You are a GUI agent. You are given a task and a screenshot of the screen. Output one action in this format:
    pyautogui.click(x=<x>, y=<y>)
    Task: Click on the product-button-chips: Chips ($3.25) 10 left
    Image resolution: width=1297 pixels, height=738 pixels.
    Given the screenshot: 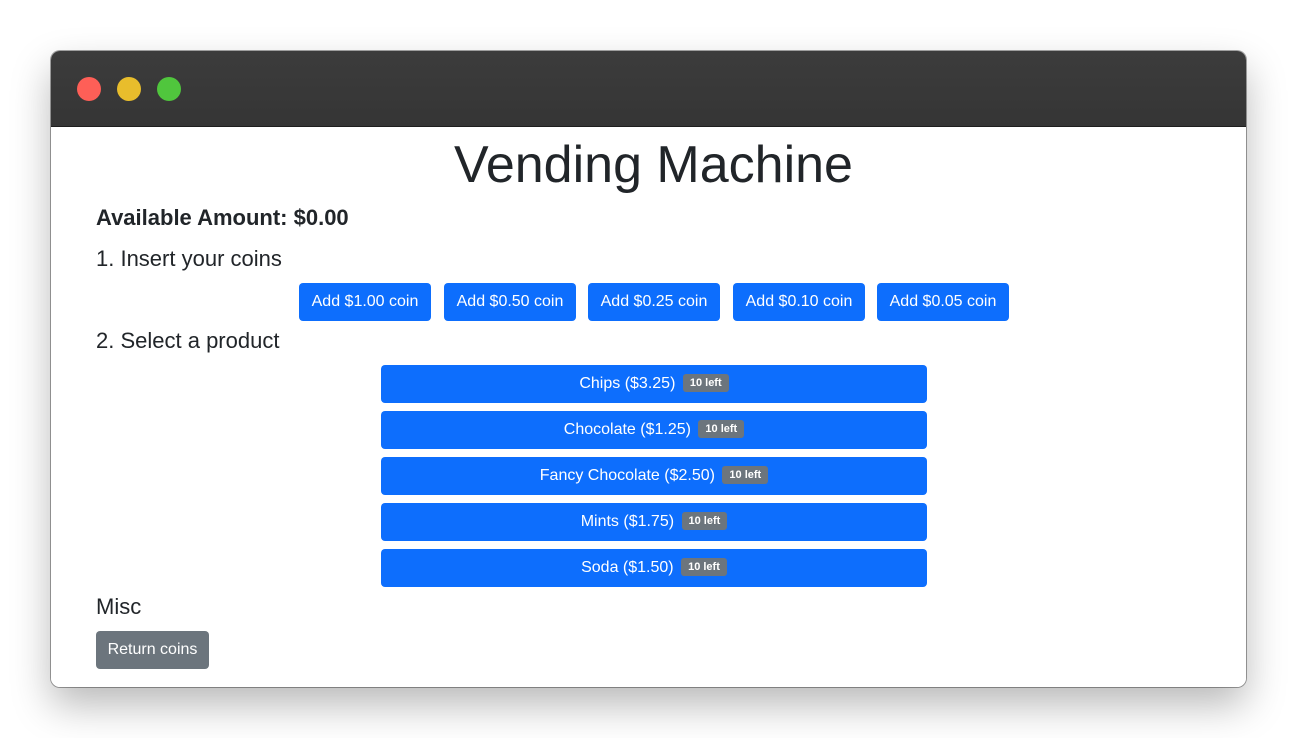 What is the action you would take?
    pyautogui.click(x=654, y=384)
    